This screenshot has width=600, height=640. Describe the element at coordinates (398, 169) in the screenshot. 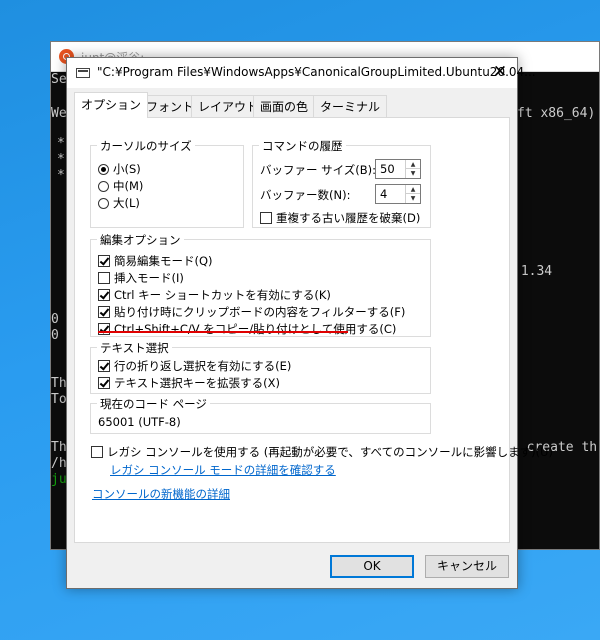

I see `buffer-size-stepper: 50 ▲ ▼` at that location.